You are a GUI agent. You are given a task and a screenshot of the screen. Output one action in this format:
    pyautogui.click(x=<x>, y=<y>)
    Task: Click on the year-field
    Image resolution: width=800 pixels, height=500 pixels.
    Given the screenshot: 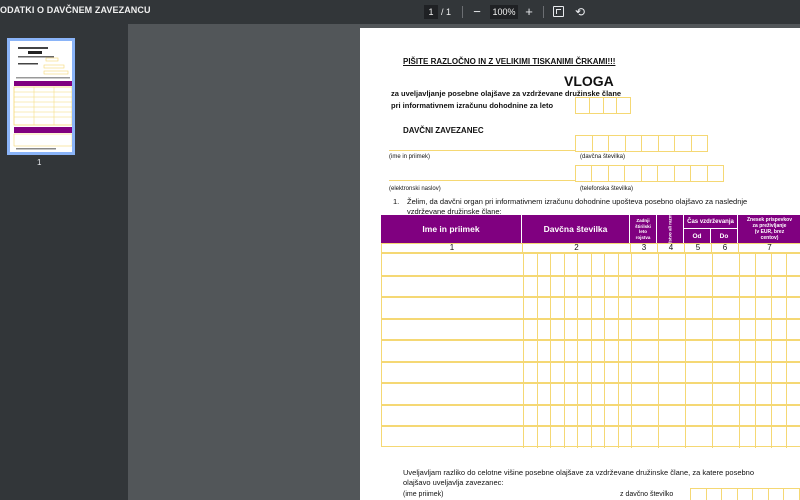 What is the action you would take?
    pyautogui.click(x=603, y=105)
    